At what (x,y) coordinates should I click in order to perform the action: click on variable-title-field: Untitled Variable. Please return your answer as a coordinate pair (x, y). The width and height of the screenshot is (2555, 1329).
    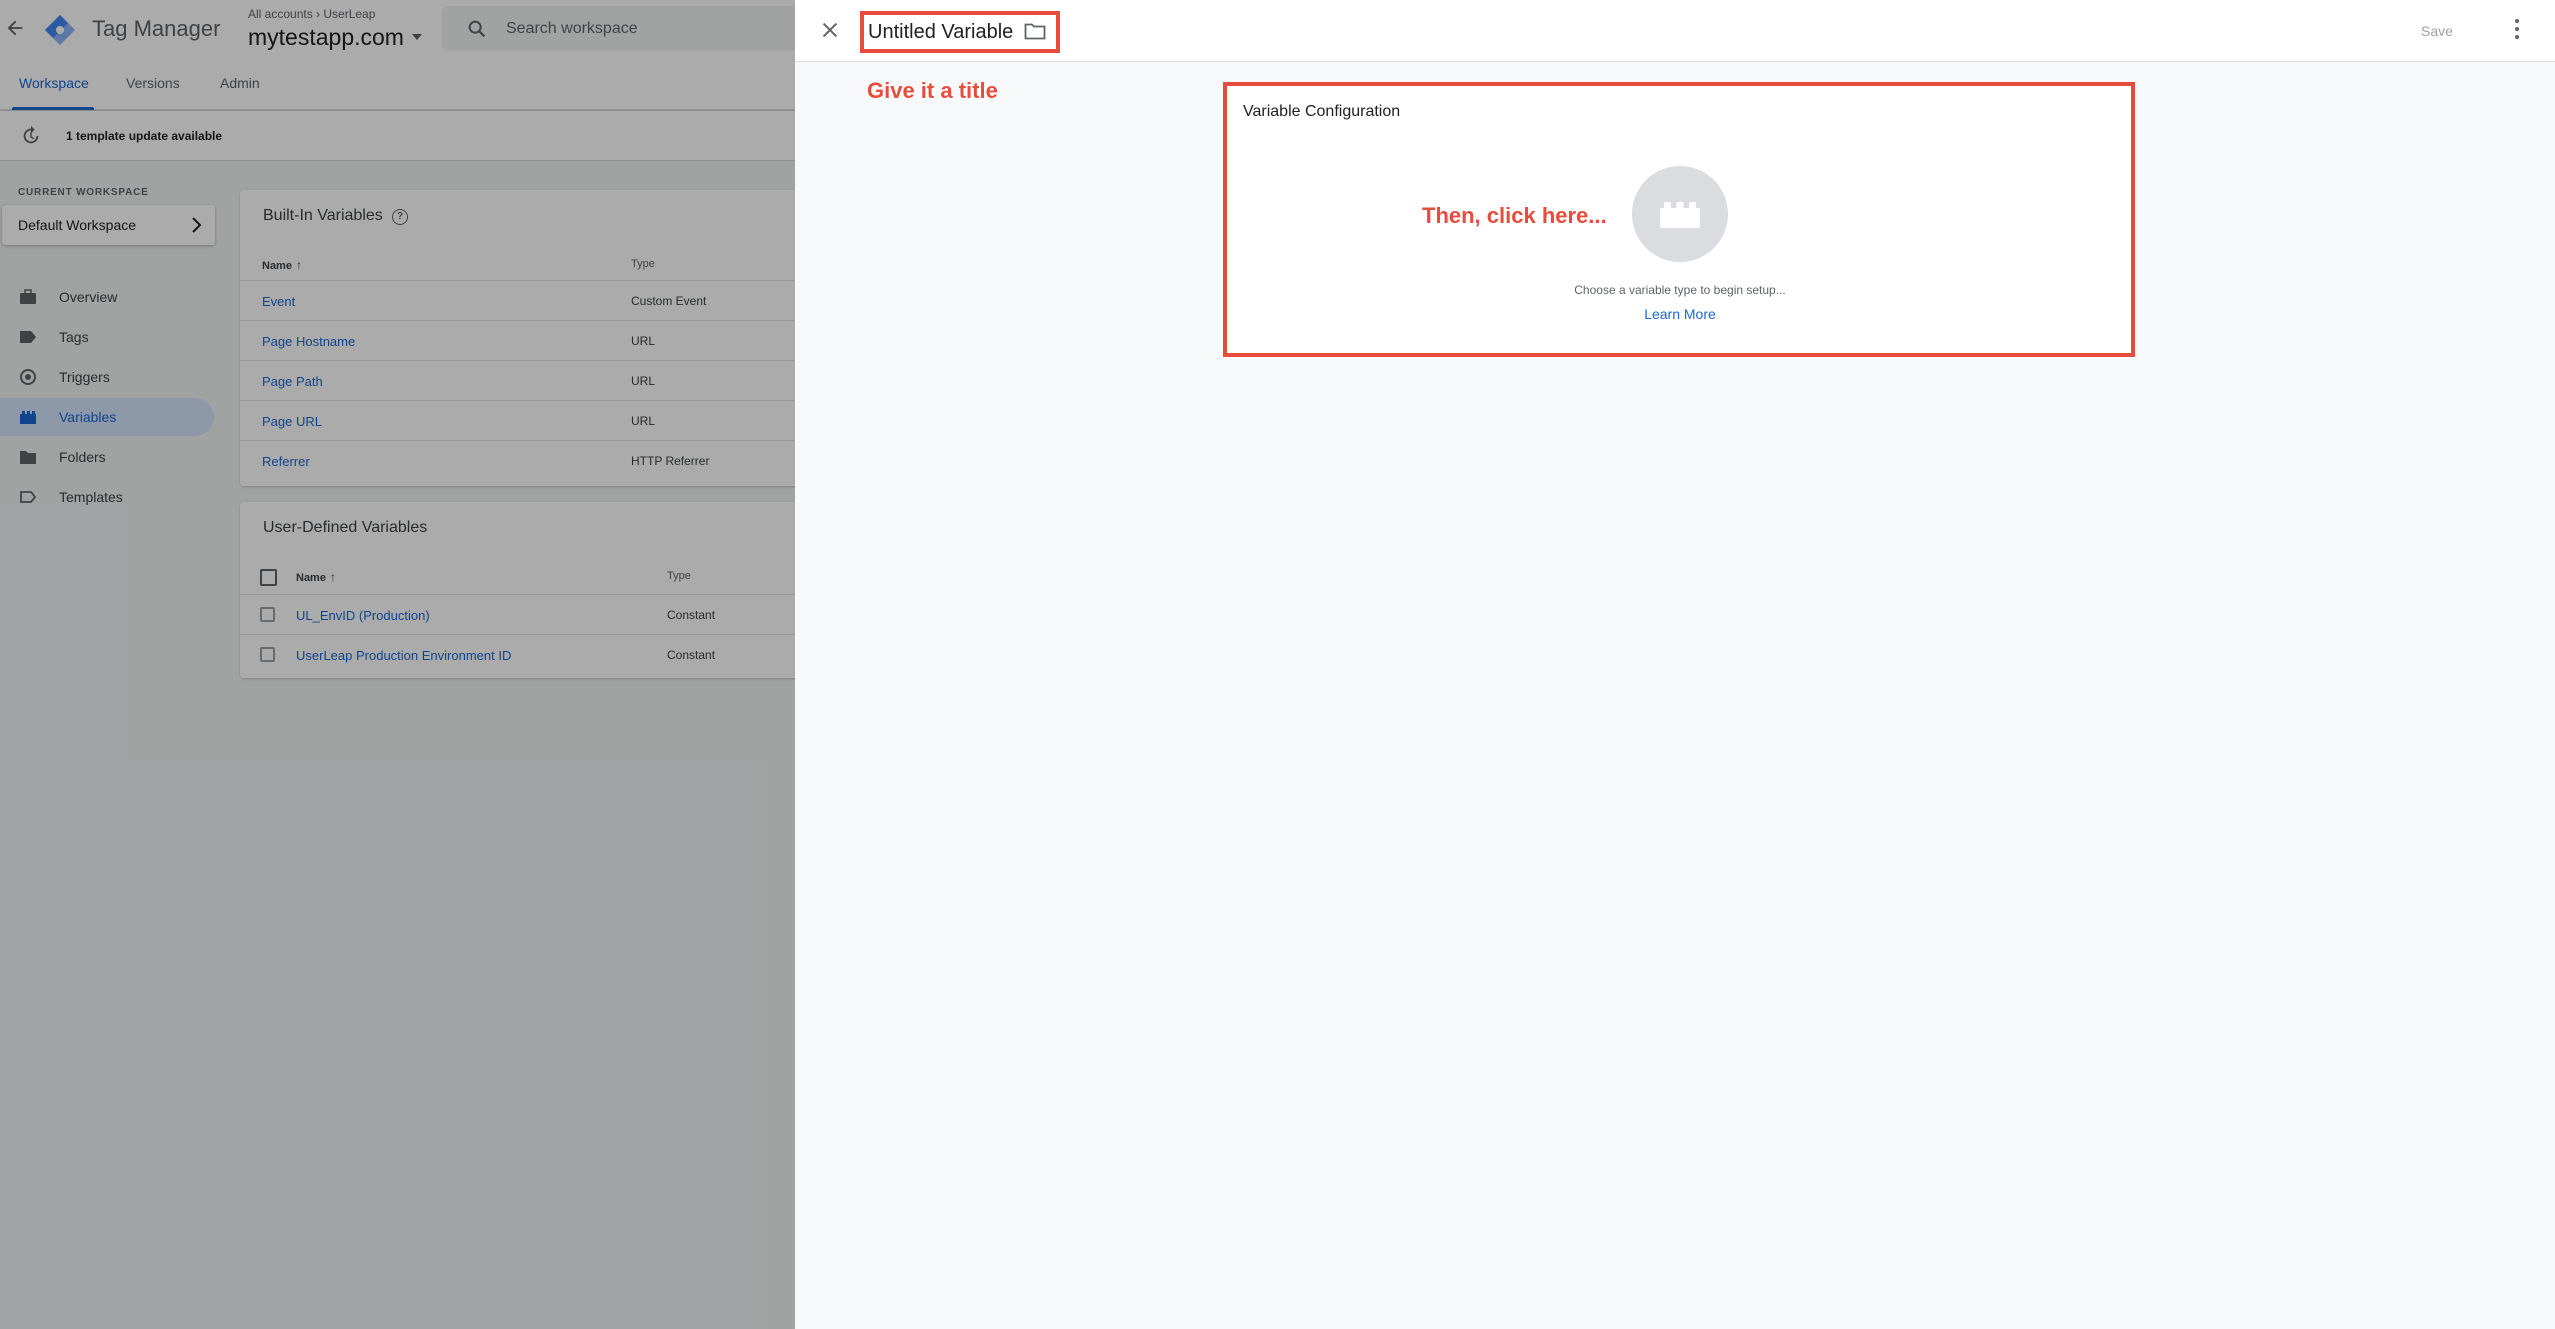
    Looking at the image, I should click on (960, 32).